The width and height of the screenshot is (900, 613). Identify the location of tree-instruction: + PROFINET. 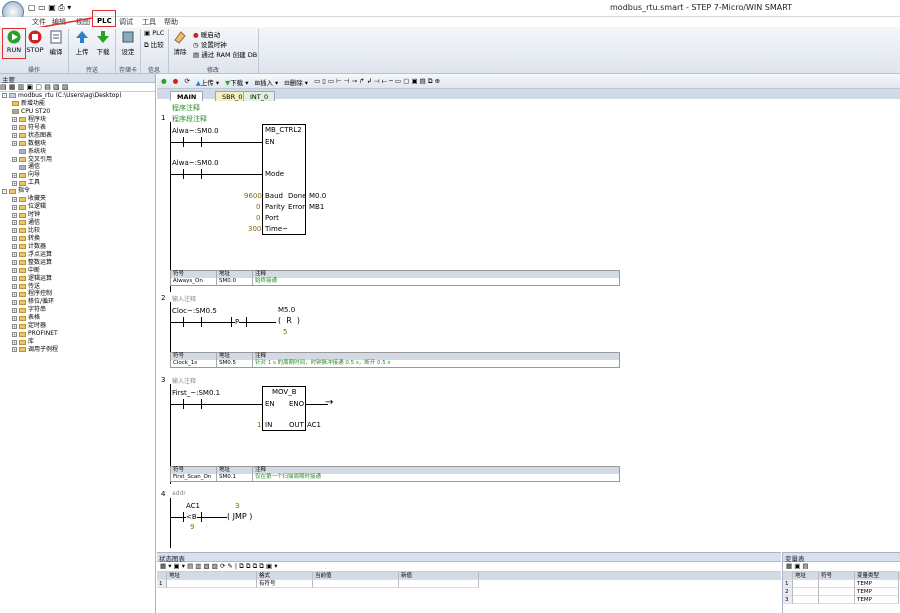
(78, 334).